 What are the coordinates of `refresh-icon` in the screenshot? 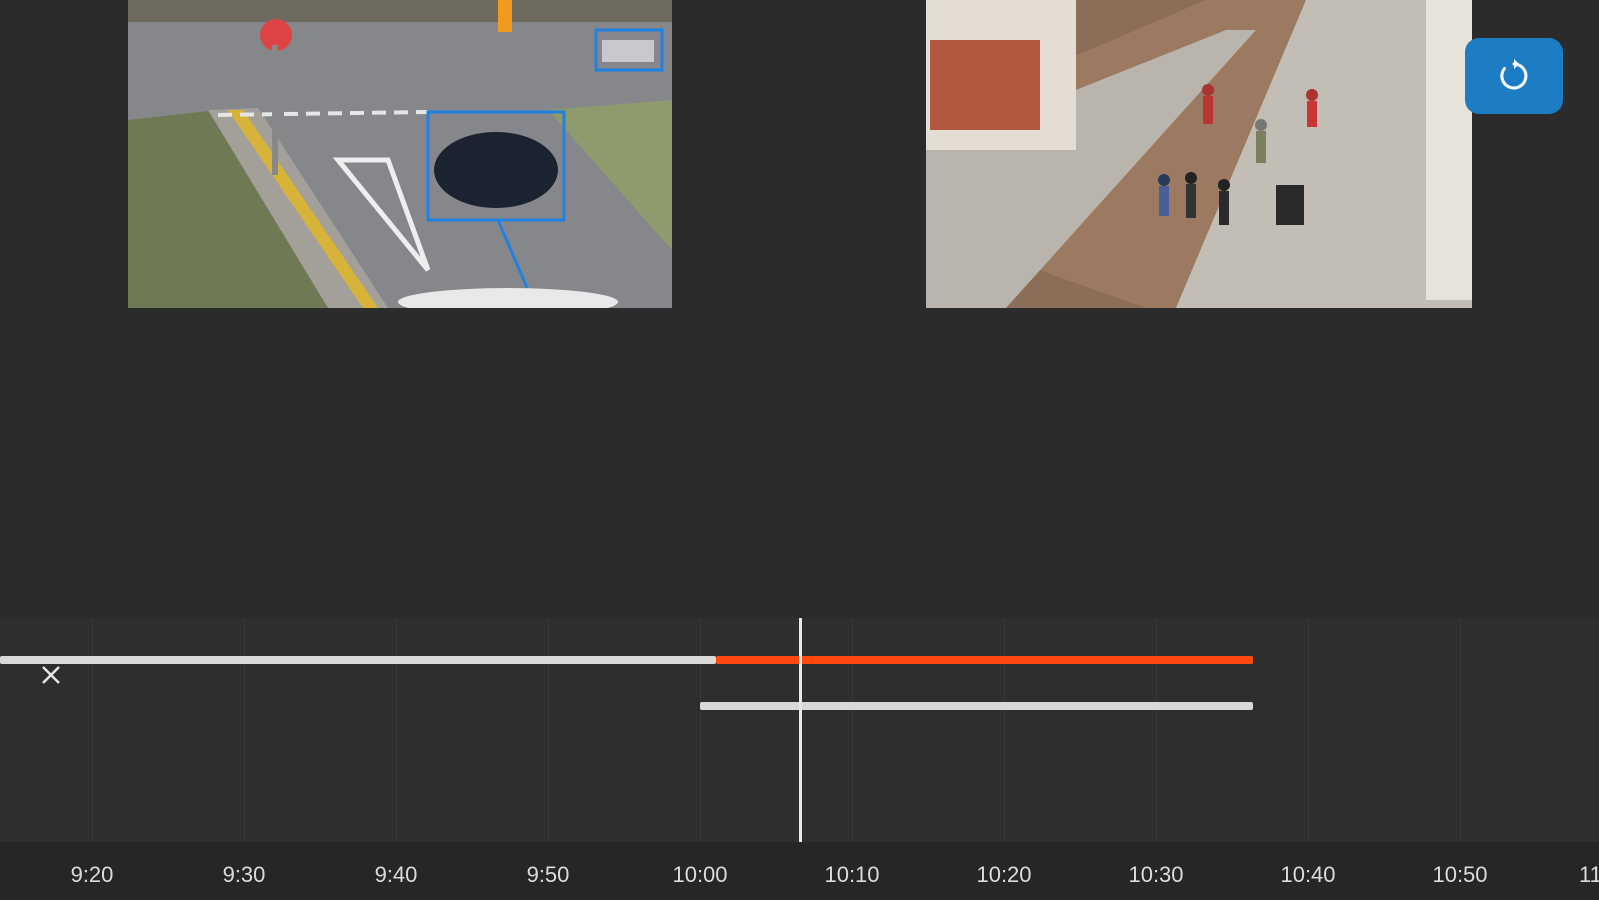 It's located at (1514, 74).